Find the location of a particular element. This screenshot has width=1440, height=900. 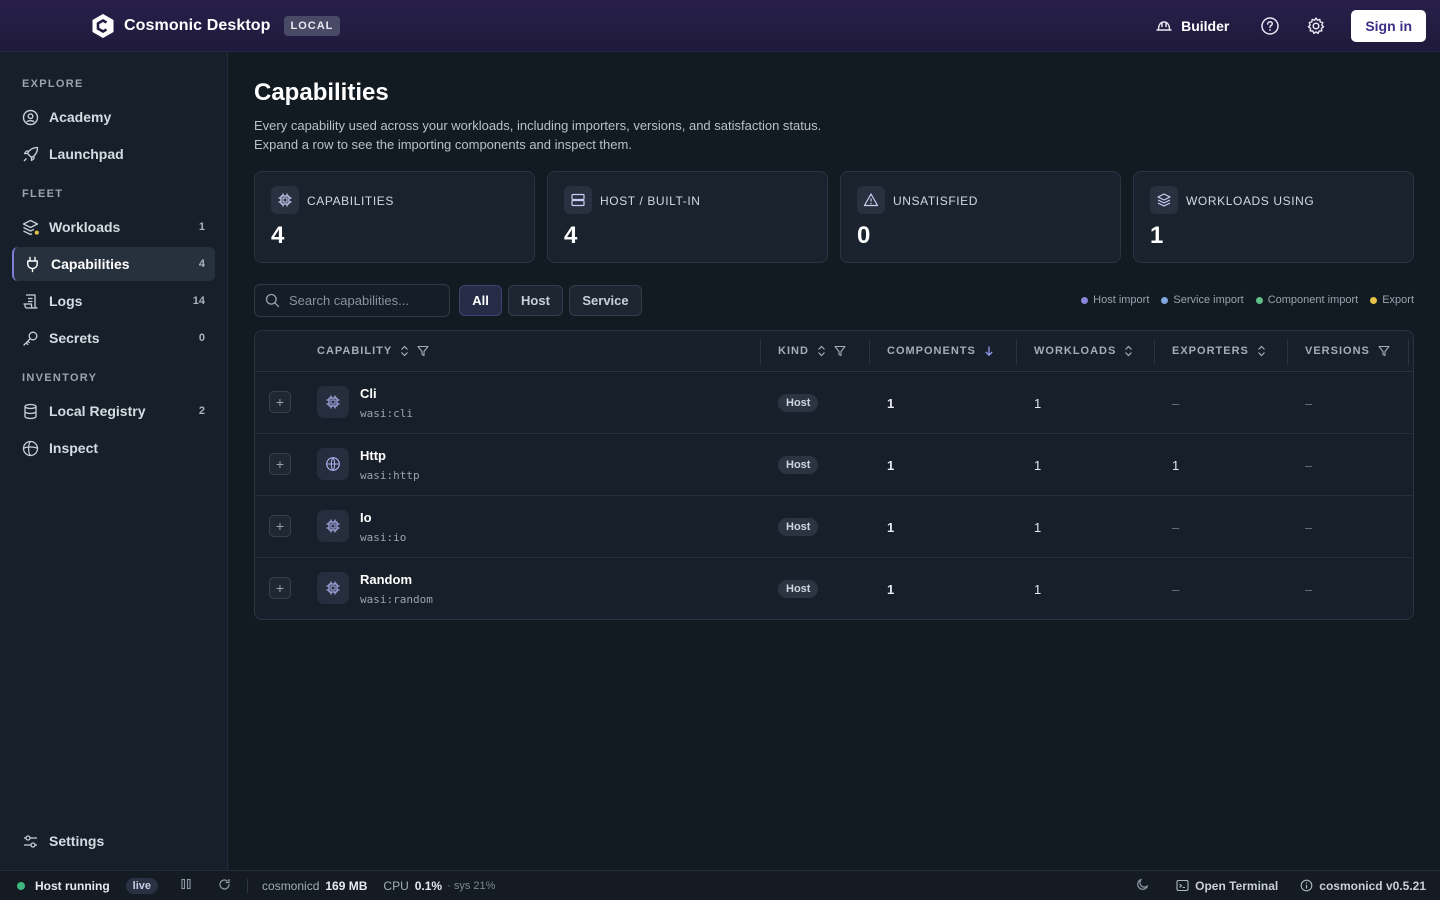

sidebar-item-local-registry: Local Registry 2 is located at coordinates (113, 411).